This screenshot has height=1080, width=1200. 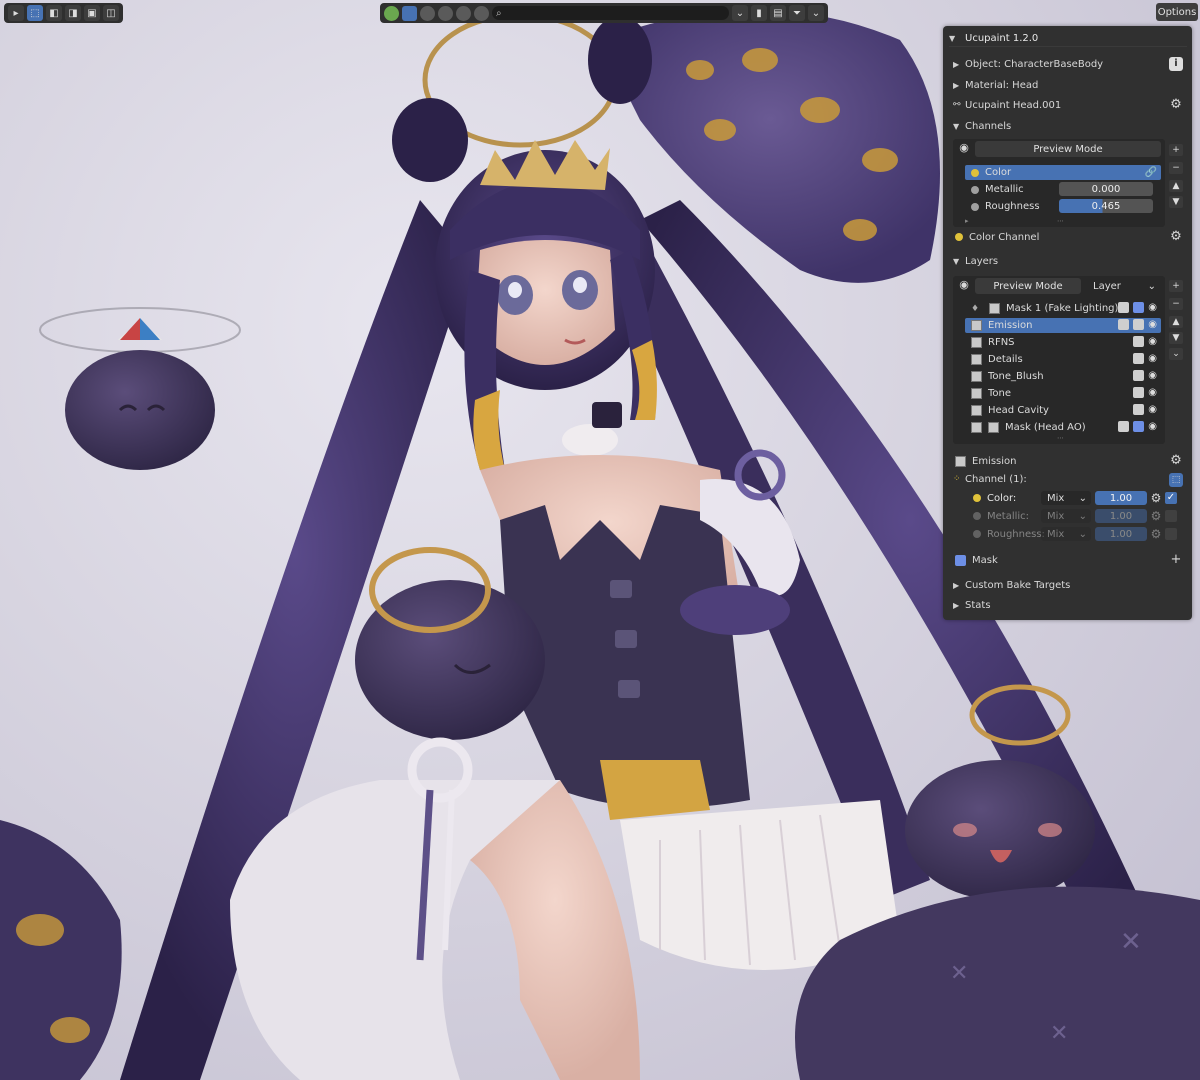 I want to click on object-row: ▶ Object: CharacterBaseBody, so click(x=1028, y=64).